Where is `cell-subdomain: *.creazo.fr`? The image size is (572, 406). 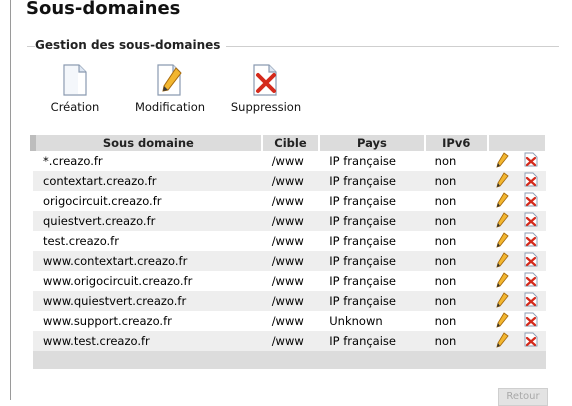 cell-subdomain: *.creazo.fr is located at coordinates (147, 161).